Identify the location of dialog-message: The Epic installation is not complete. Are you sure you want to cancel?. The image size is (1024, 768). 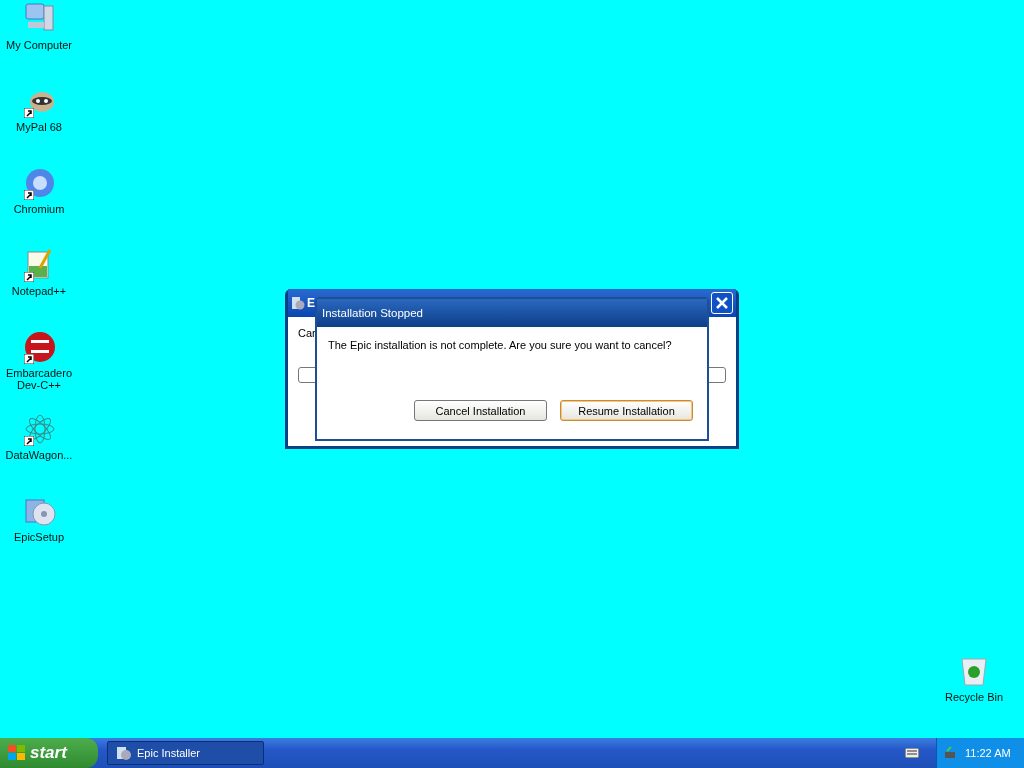
(500, 345).